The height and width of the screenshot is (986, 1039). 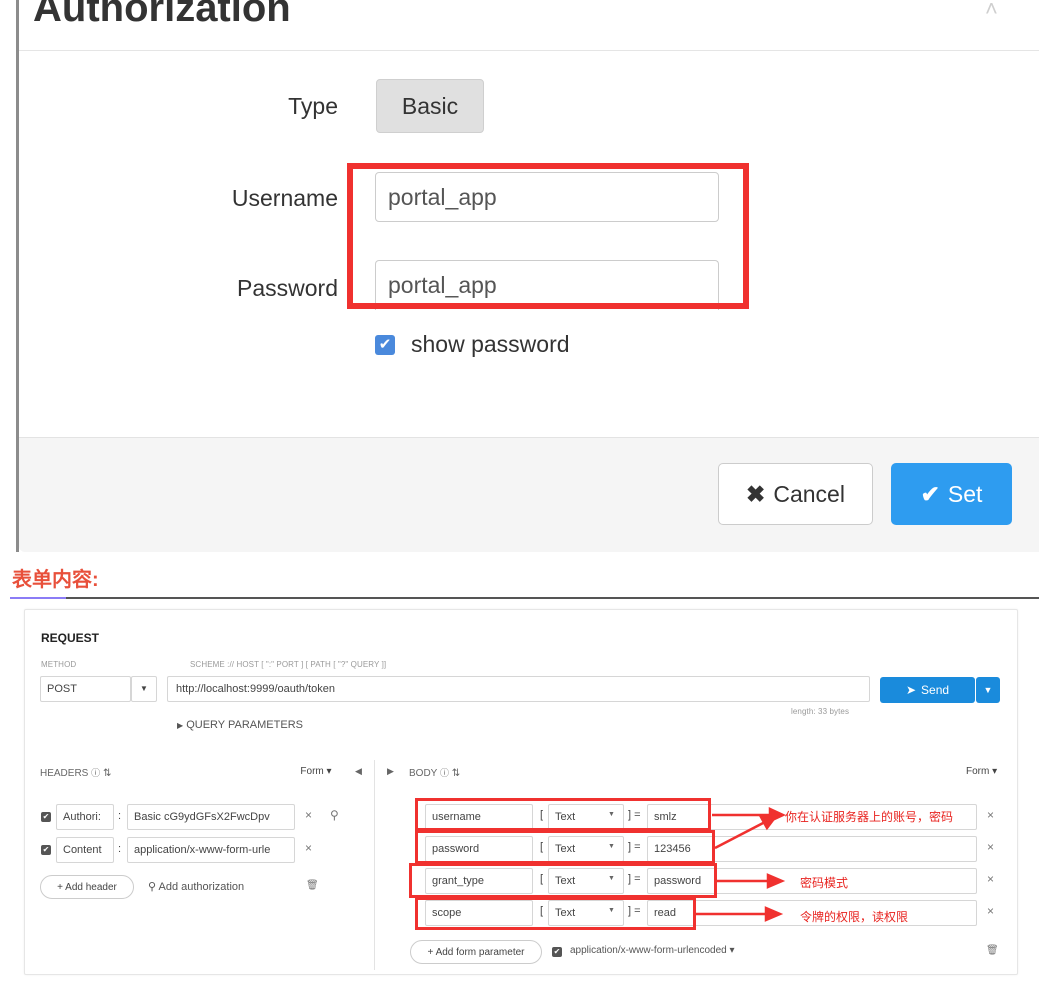 What do you see at coordinates (991, 11) in the screenshot?
I see `close-icon: ˄` at bounding box center [991, 11].